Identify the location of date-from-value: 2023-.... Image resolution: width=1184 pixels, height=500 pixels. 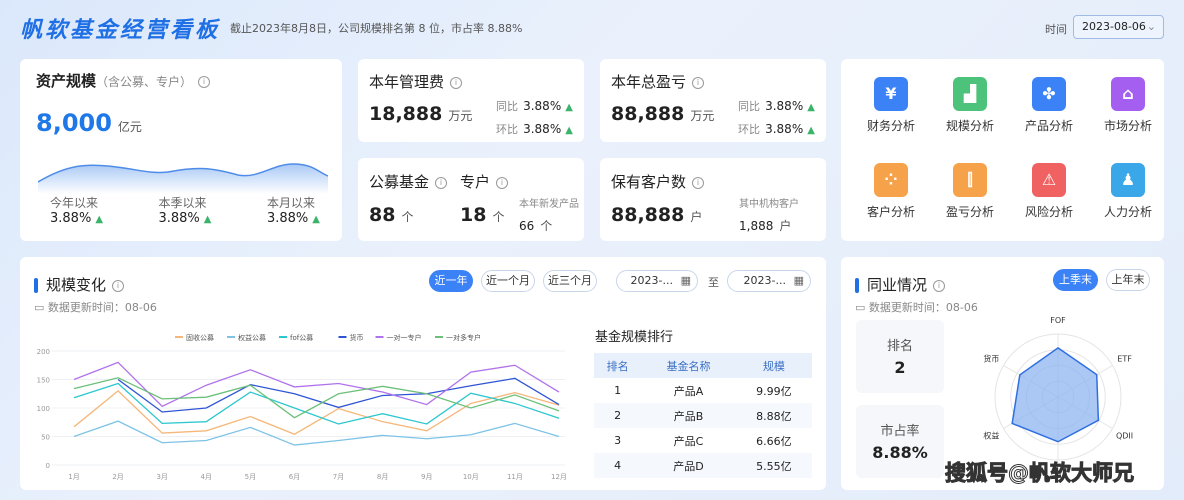
(651, 280).